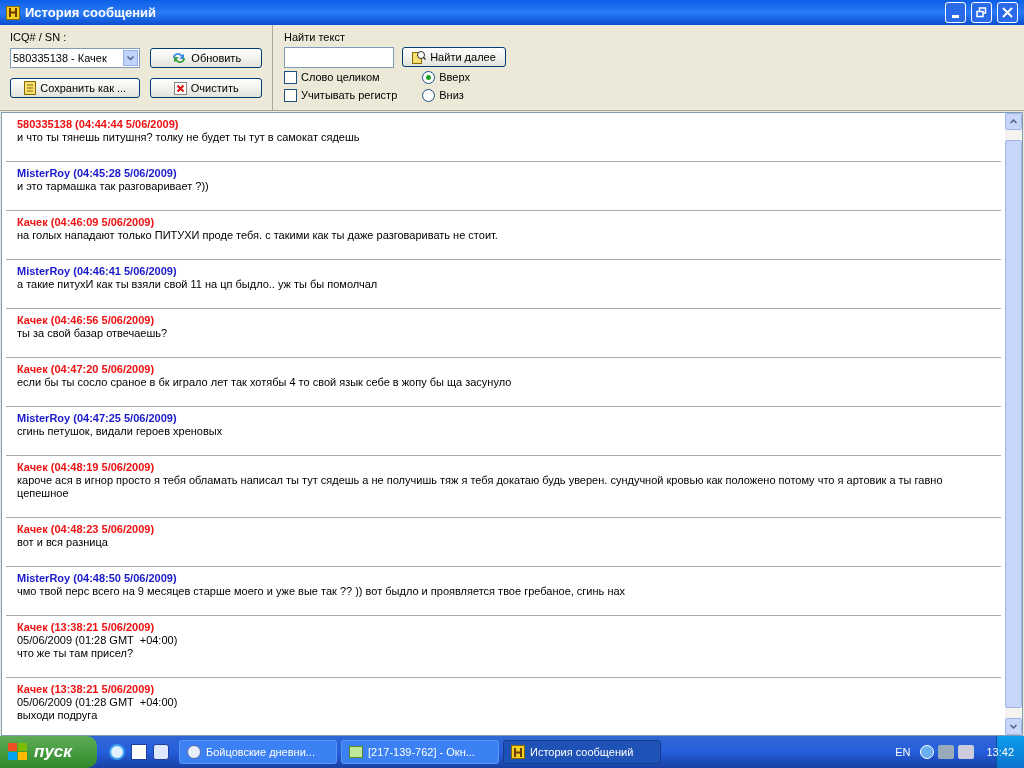 This screenshot has height=768, width=1024. Describe the element at coordinates (86, 467) in the screenshot. I see `message-header: Качек (04:48:19 5/06/2009)` at that location.